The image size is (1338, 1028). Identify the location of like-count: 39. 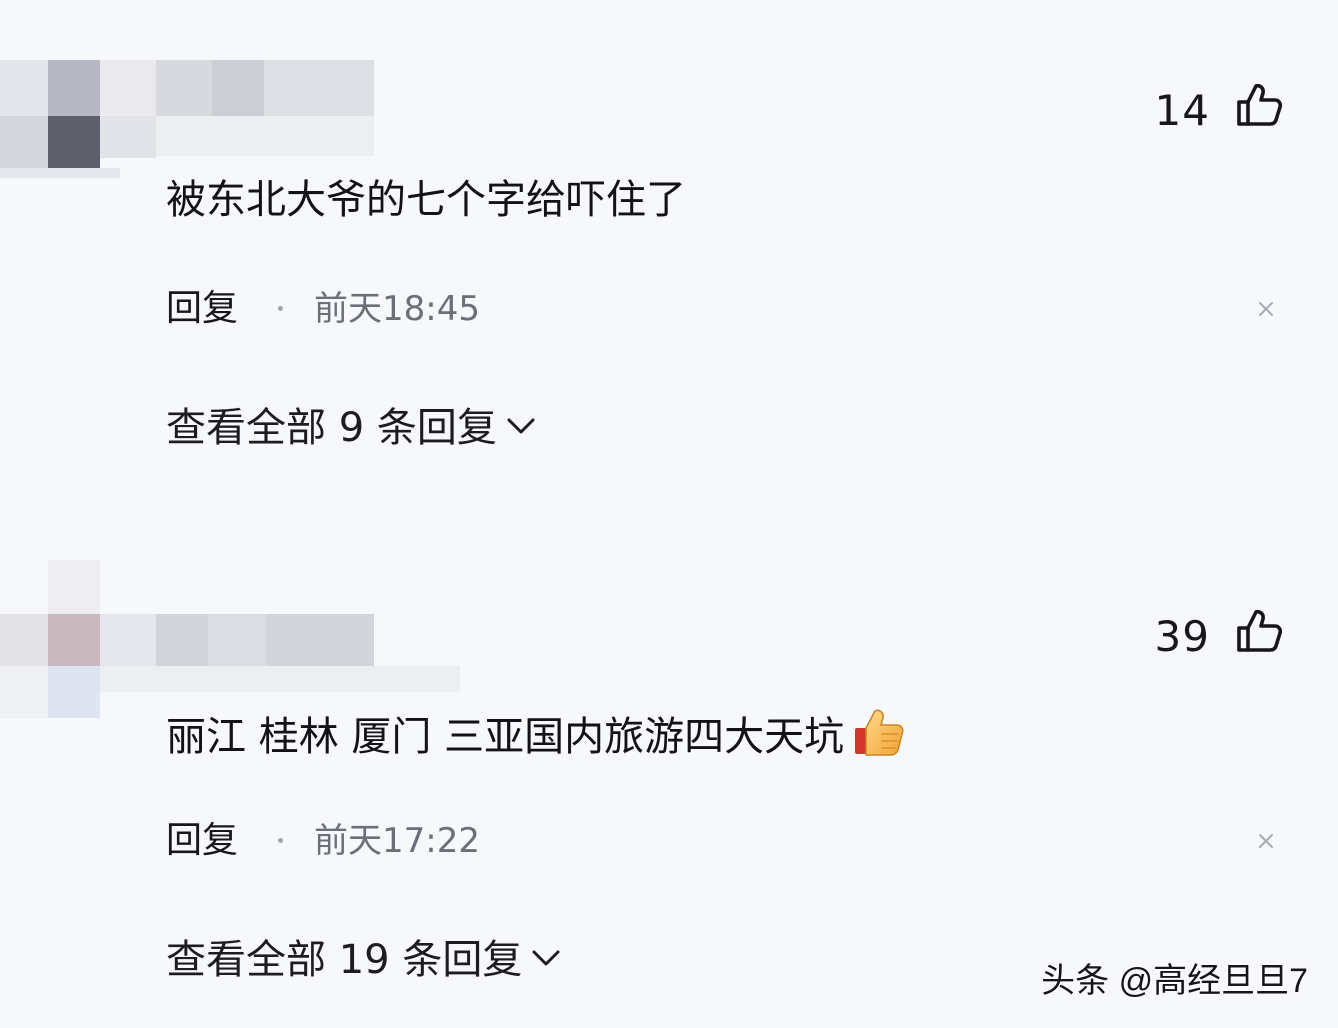
(1182, 636).